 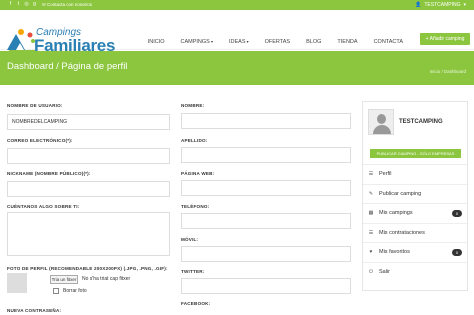 What do you see at coordinates (35, 105) in the screenshot?
I see `username-label: NOMBRE DE USUARIO:` at bounding box center [35, 105].